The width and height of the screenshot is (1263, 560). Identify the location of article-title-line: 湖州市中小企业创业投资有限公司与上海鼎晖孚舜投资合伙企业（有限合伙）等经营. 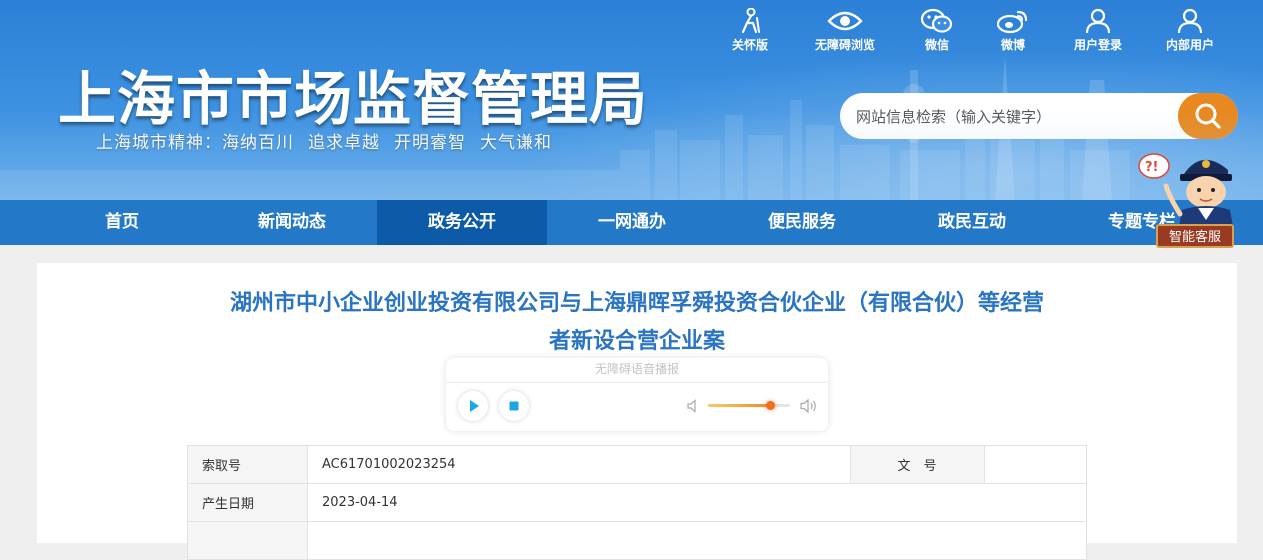
(636, 303).